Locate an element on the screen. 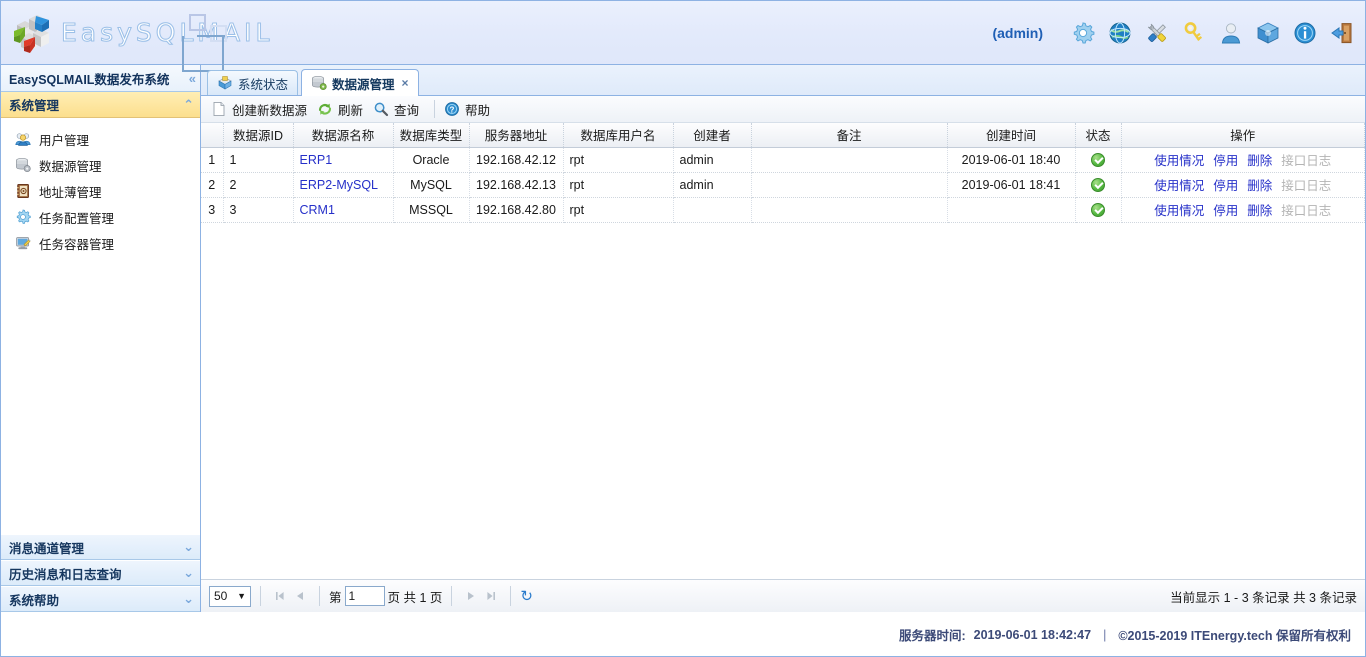 The width and height of the screenshot is (1366, 657). sidebar-section-system-help: 系统帮助 ⌄ is located at coordinates (100, 599).